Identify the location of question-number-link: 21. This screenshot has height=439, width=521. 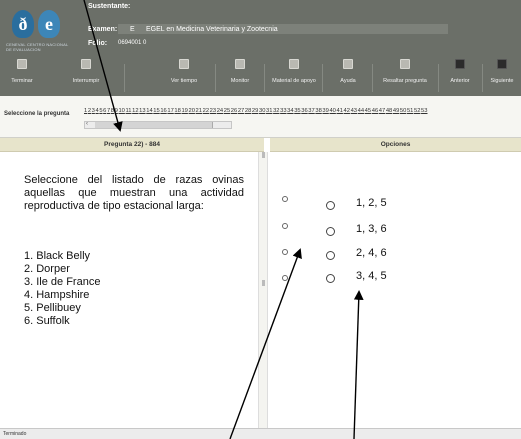
(199, 111).